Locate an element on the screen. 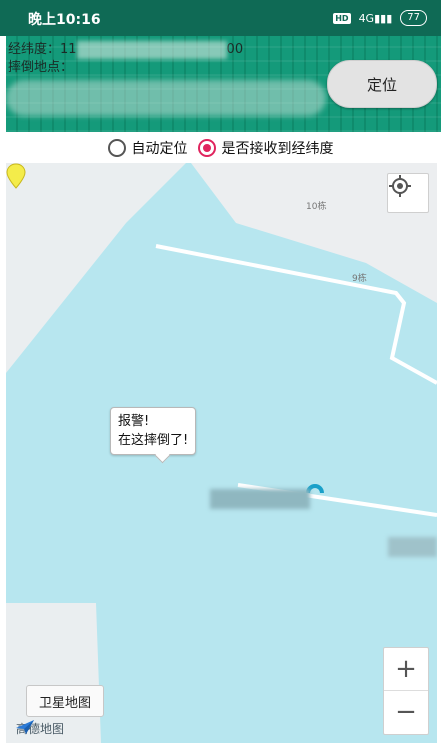  building-label-9: 9栋 is located at coordinates (359, 279).